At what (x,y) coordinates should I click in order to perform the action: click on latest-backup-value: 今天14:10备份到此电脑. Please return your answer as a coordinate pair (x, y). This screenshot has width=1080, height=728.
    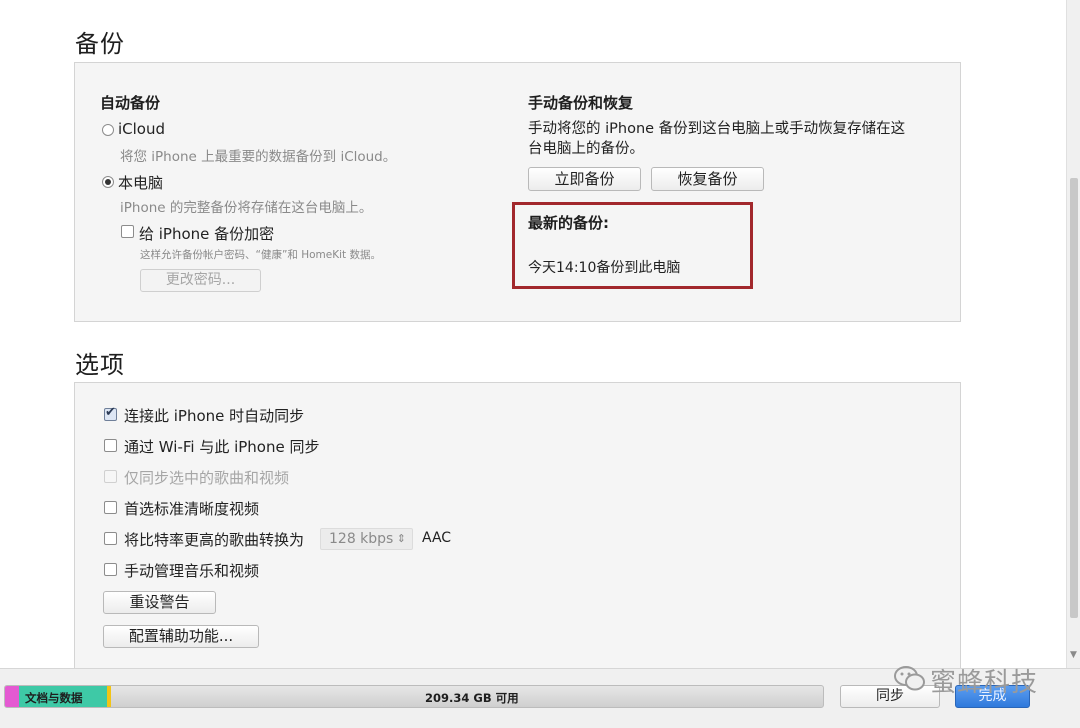
    Looking at the image, I should click on (604, 268).